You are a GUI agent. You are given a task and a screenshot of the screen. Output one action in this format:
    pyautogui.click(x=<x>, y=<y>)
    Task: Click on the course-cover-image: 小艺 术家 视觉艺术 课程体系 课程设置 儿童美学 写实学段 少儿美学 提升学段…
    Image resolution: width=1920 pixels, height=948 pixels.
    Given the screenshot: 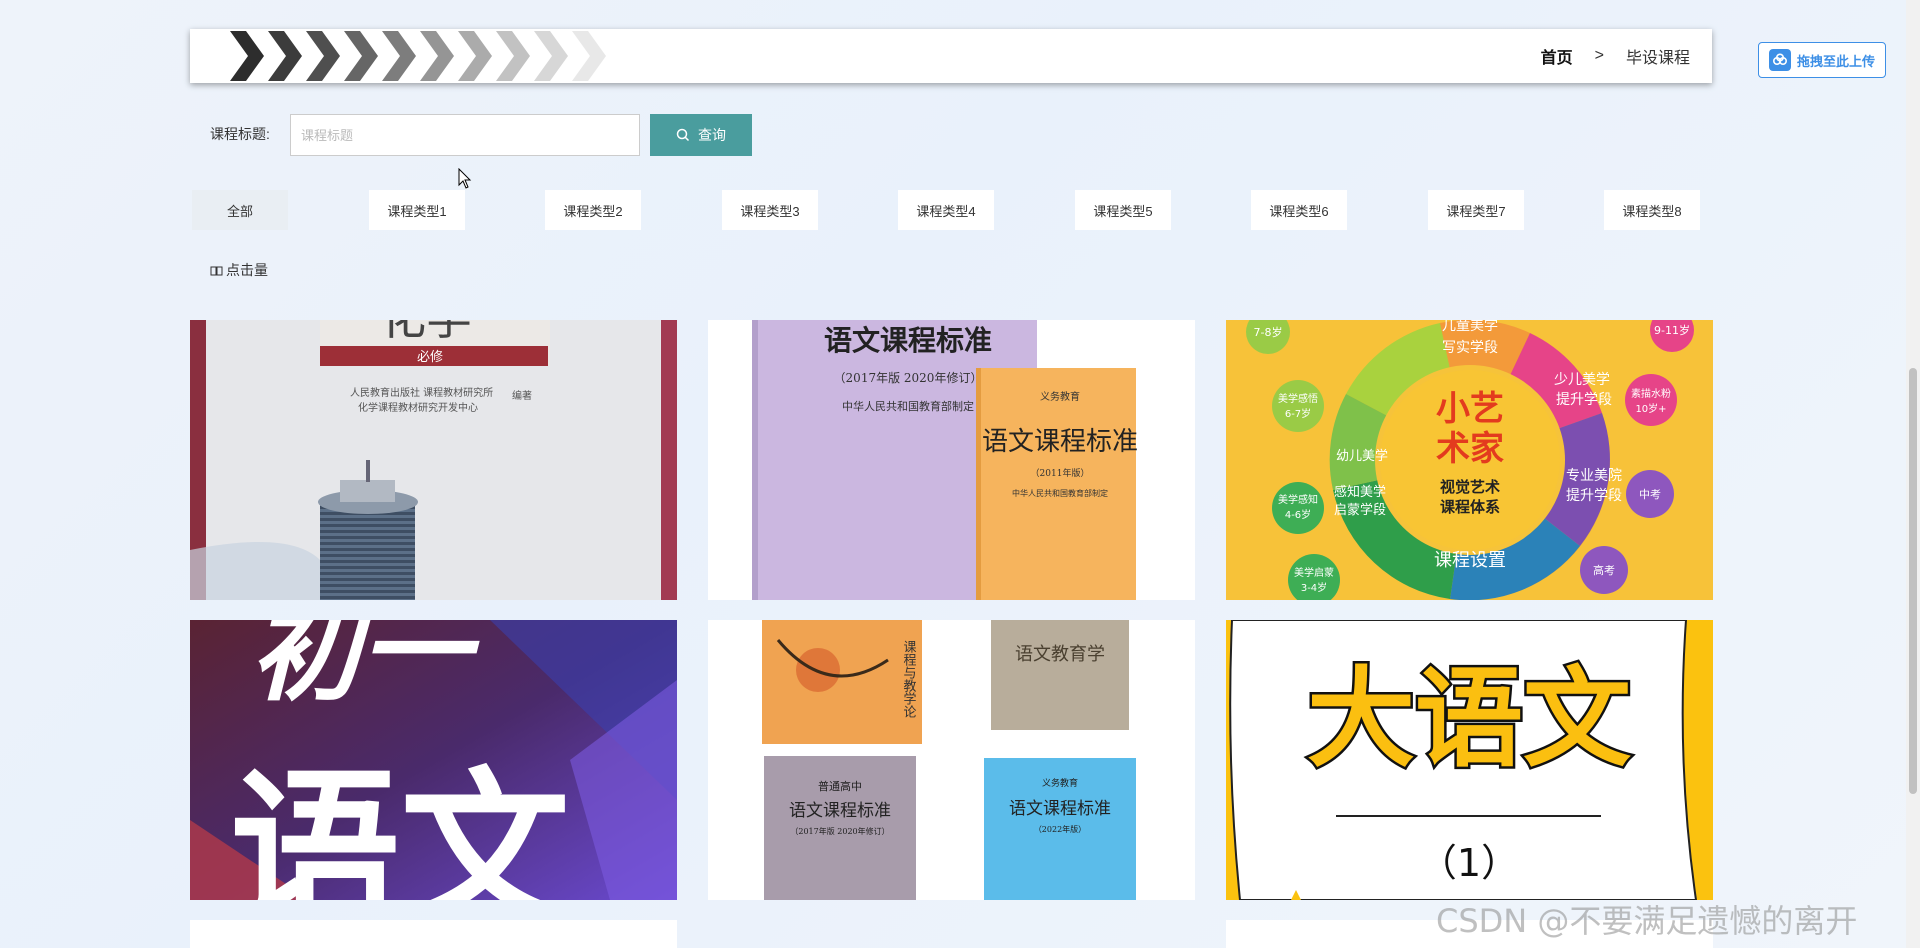 What is the action you would take?
    pyautogui.click(x=1469, y=460)
    